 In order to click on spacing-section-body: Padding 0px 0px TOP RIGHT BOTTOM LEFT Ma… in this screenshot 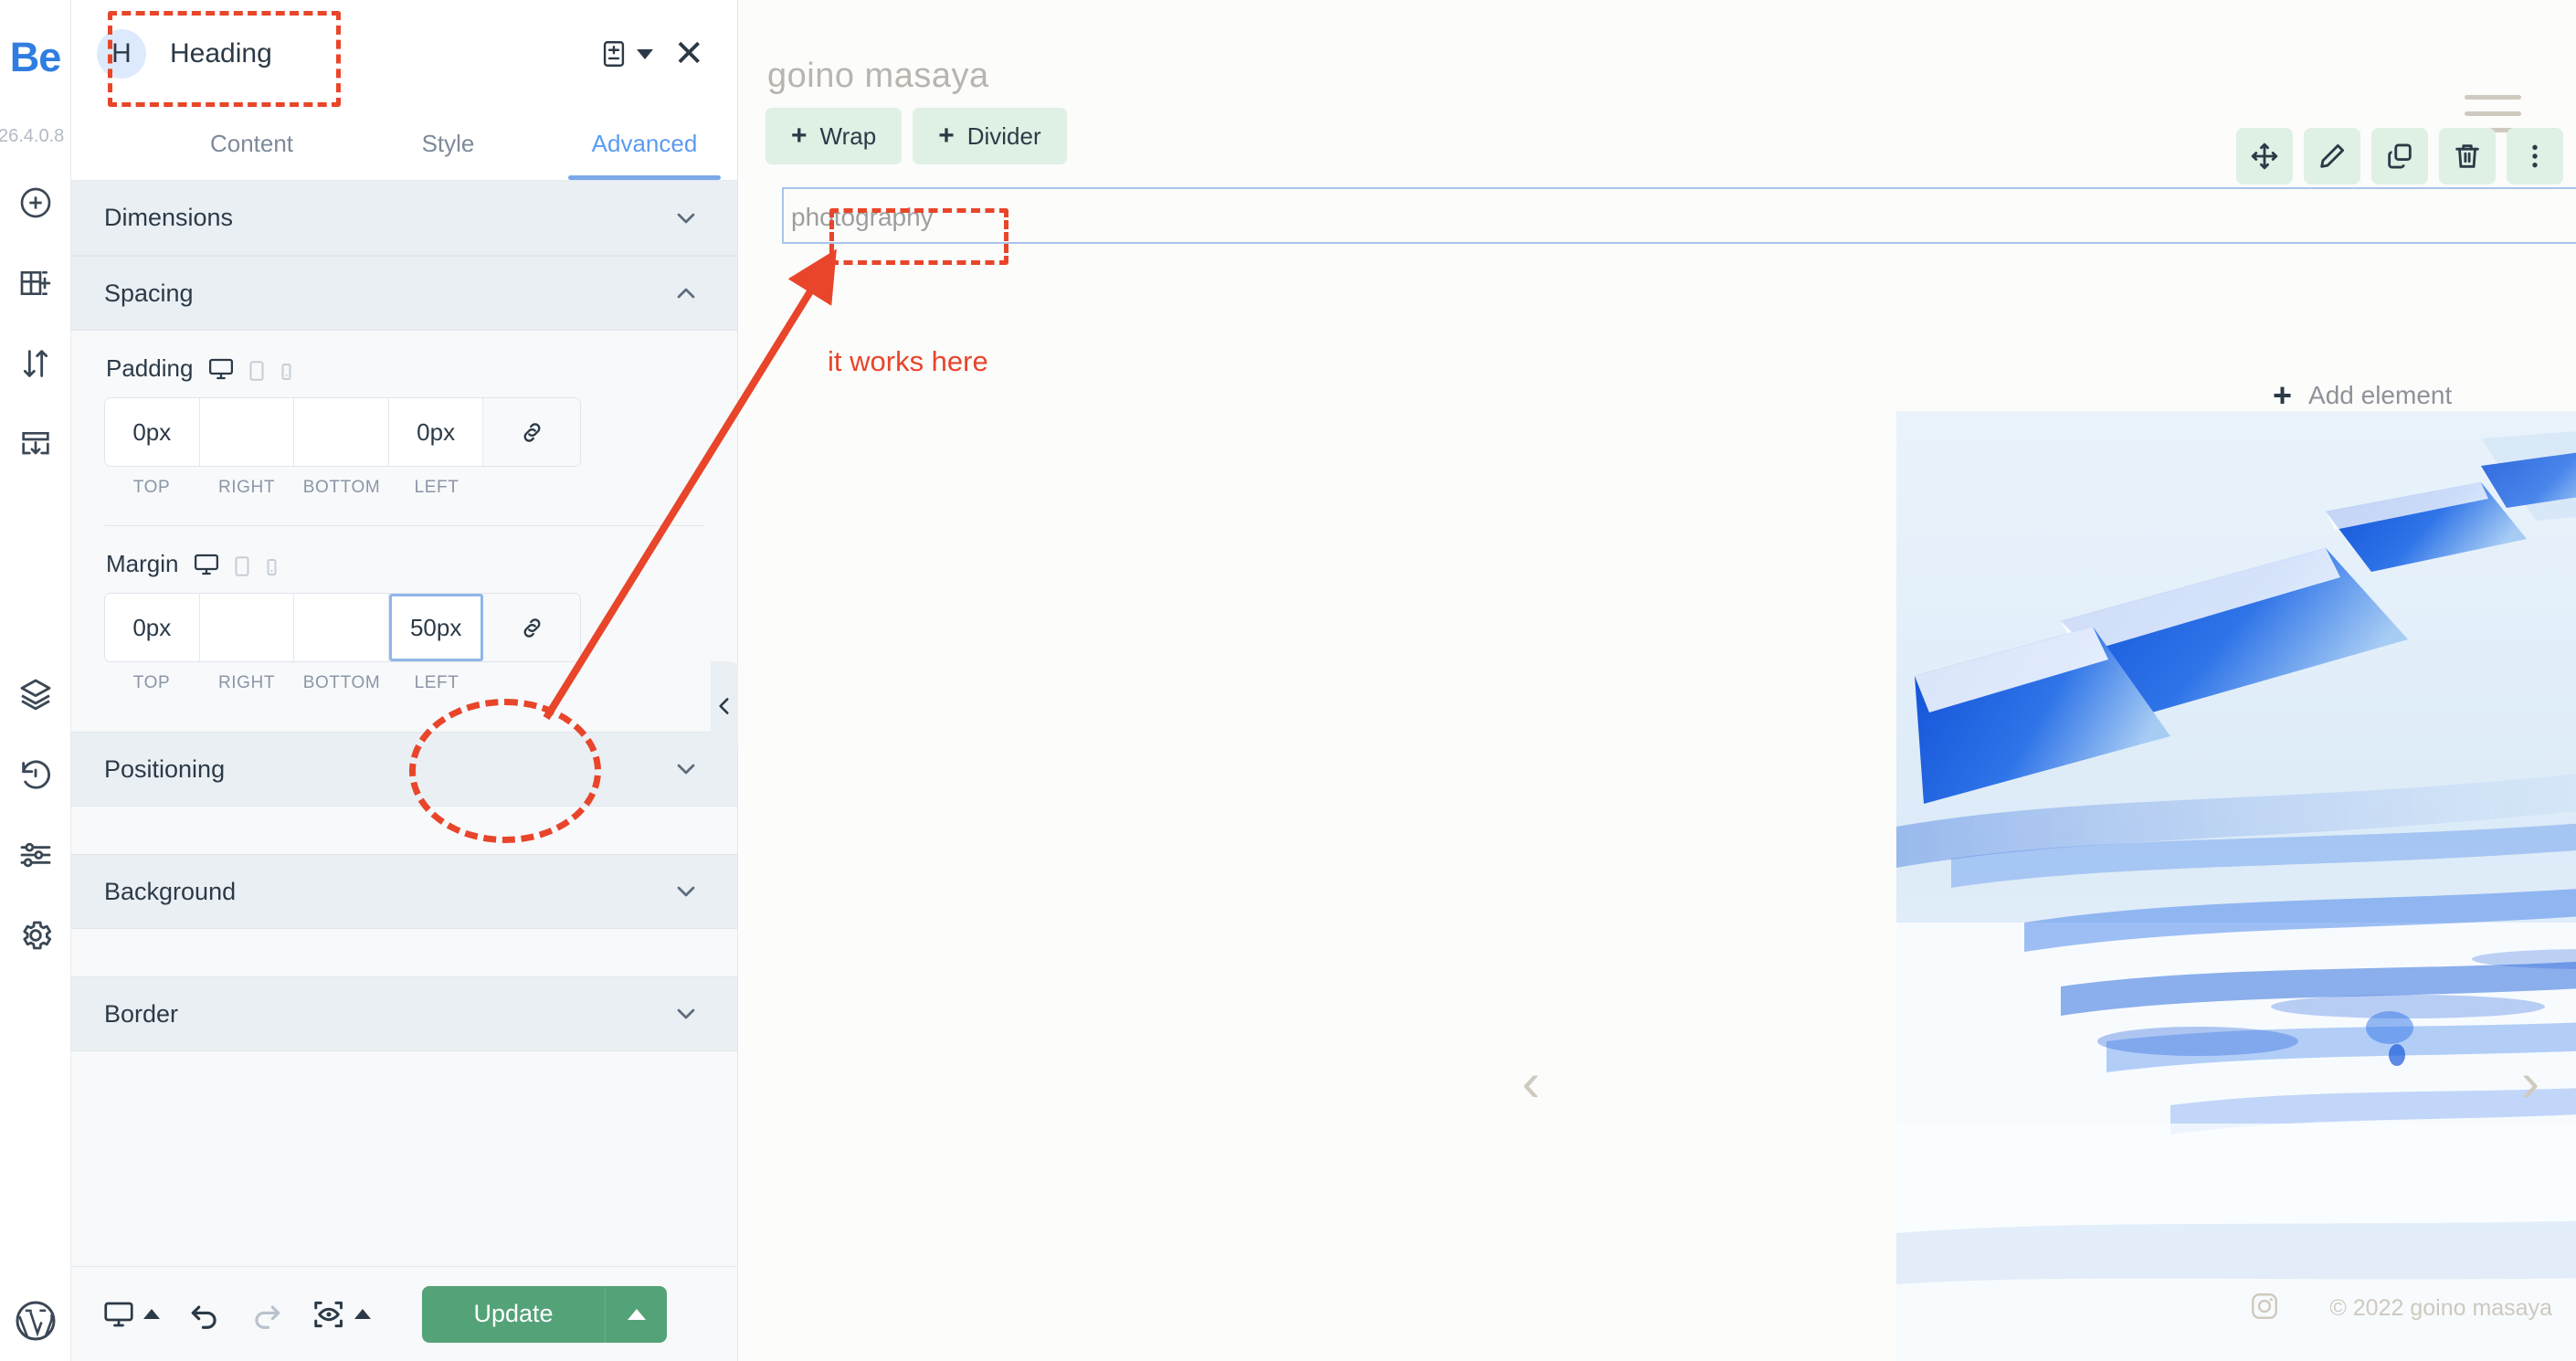, I will do `click(404, 531)`.